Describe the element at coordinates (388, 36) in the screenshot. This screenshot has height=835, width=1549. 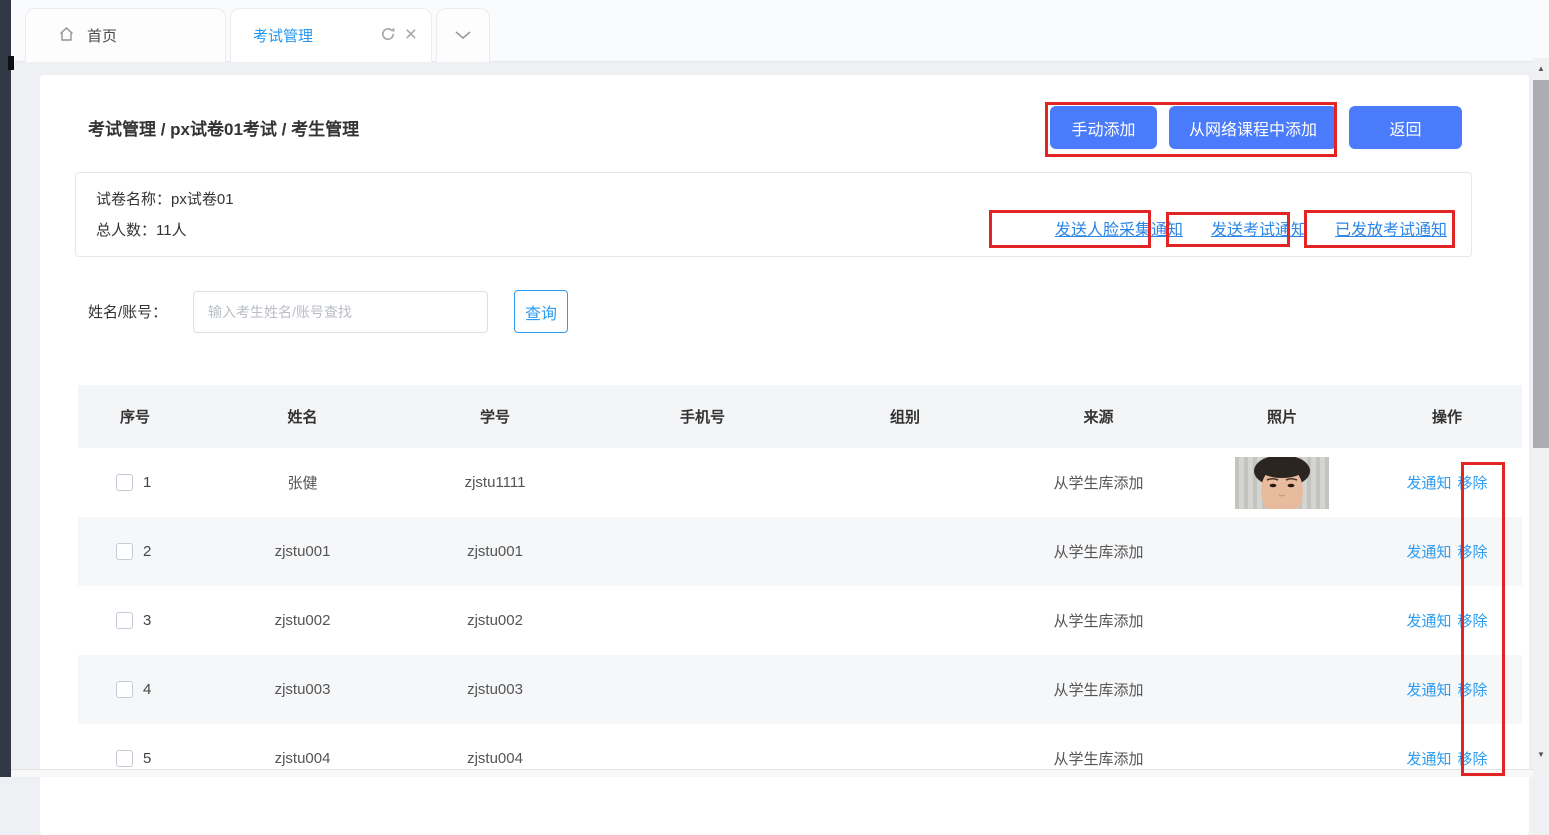
I see `refresh-icon` at that location.